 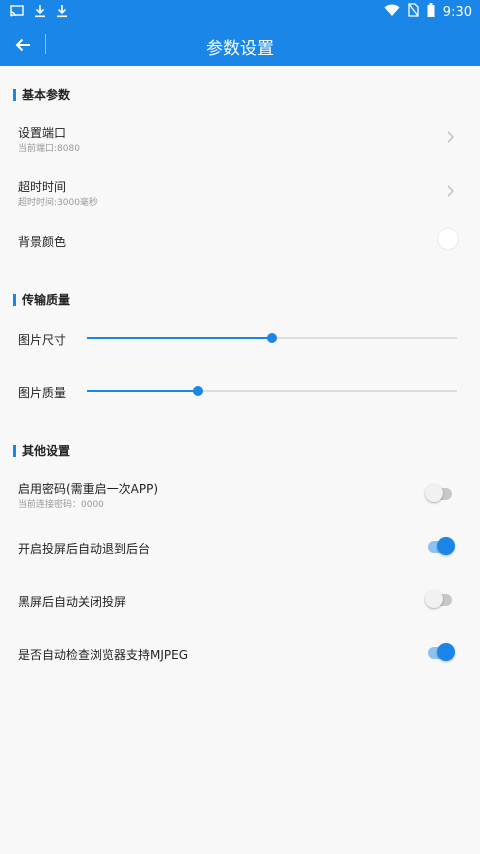 I want to click on setting-row-timeout: 超时时间 超时时间:3000毫秒, so click(x=240, y=193).